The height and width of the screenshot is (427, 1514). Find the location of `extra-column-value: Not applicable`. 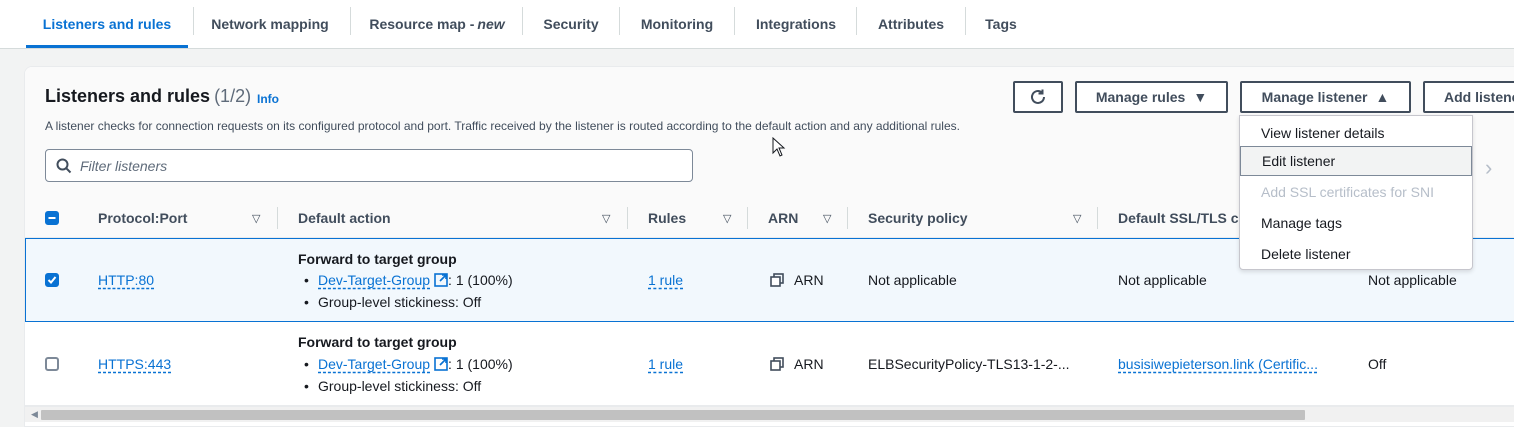

extra-column-value: Not applicable is located at coordinates (1412, 280).